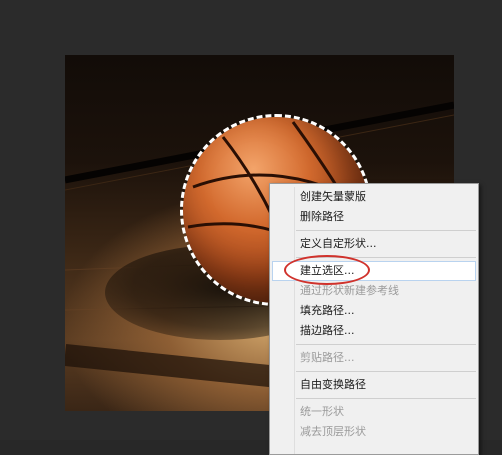 Image resolution: width=502 pixels, height=455 pixels. I want to click on menu-item-new-guides-from-shape: 通过形状新建参考线, so click(374, 291).